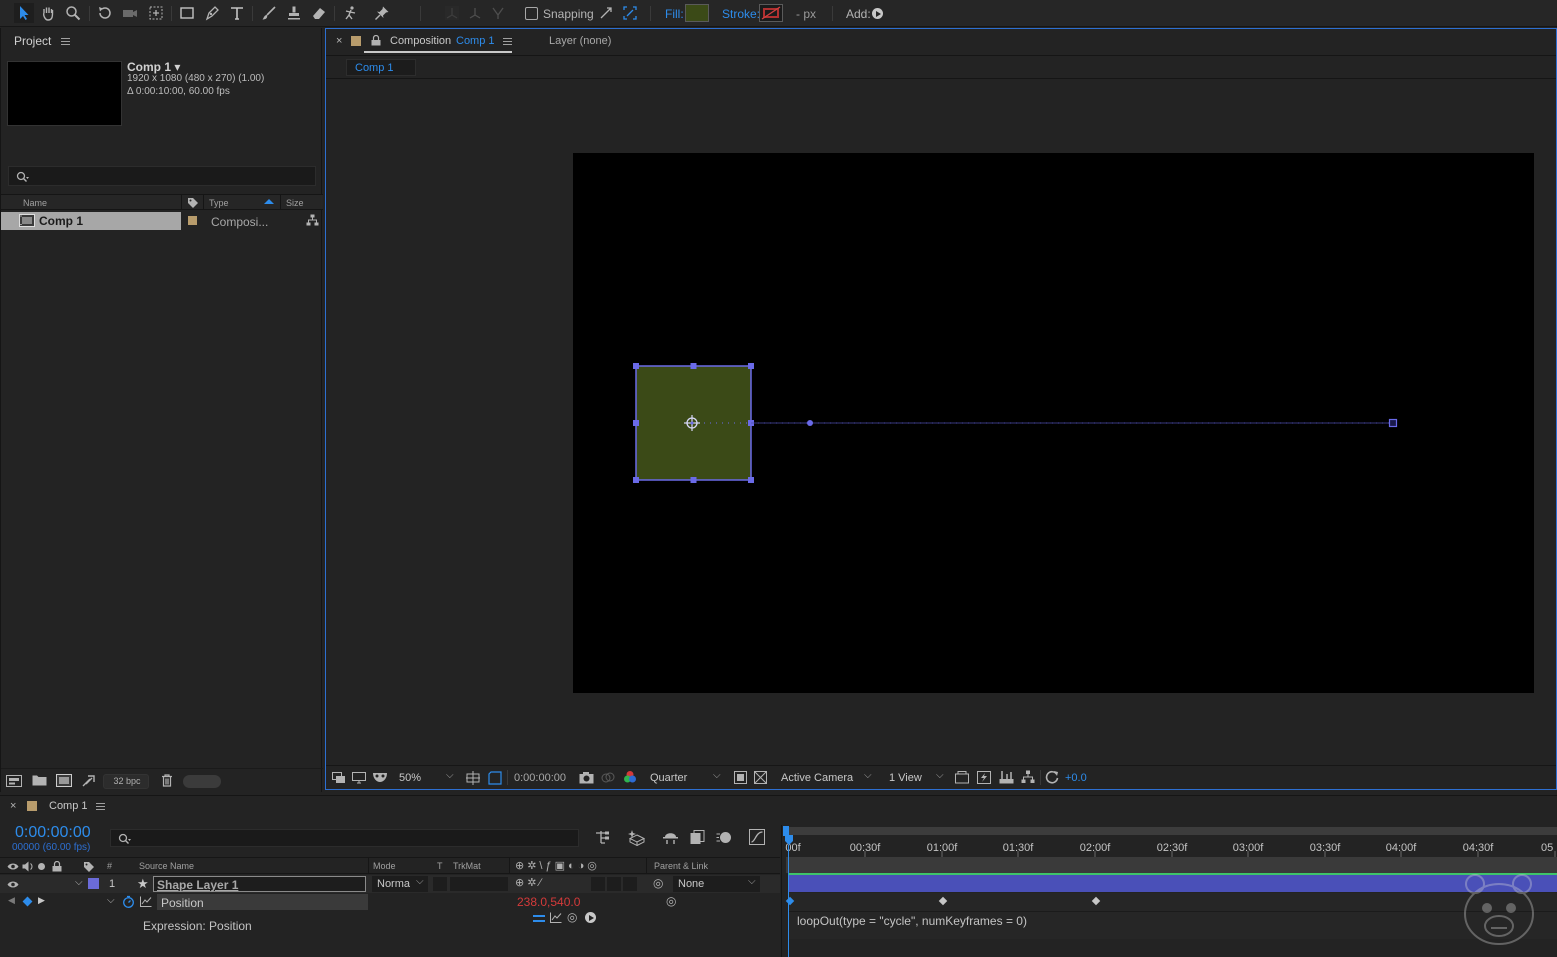 The image size is (1557, 957). Describe the element at coordinates (100, 806) in the screenshot. I see `timeline-panel-menu-icon` at that location.